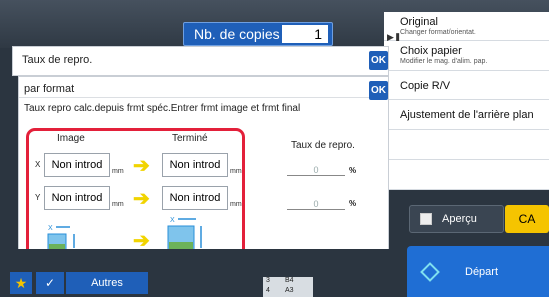 Image resolution: width=549 pixels, height=297 pixels. What do you see at coordinates (426, 219) in the screenshot?
I see `preview-icon` at bounding box center [426, 219].